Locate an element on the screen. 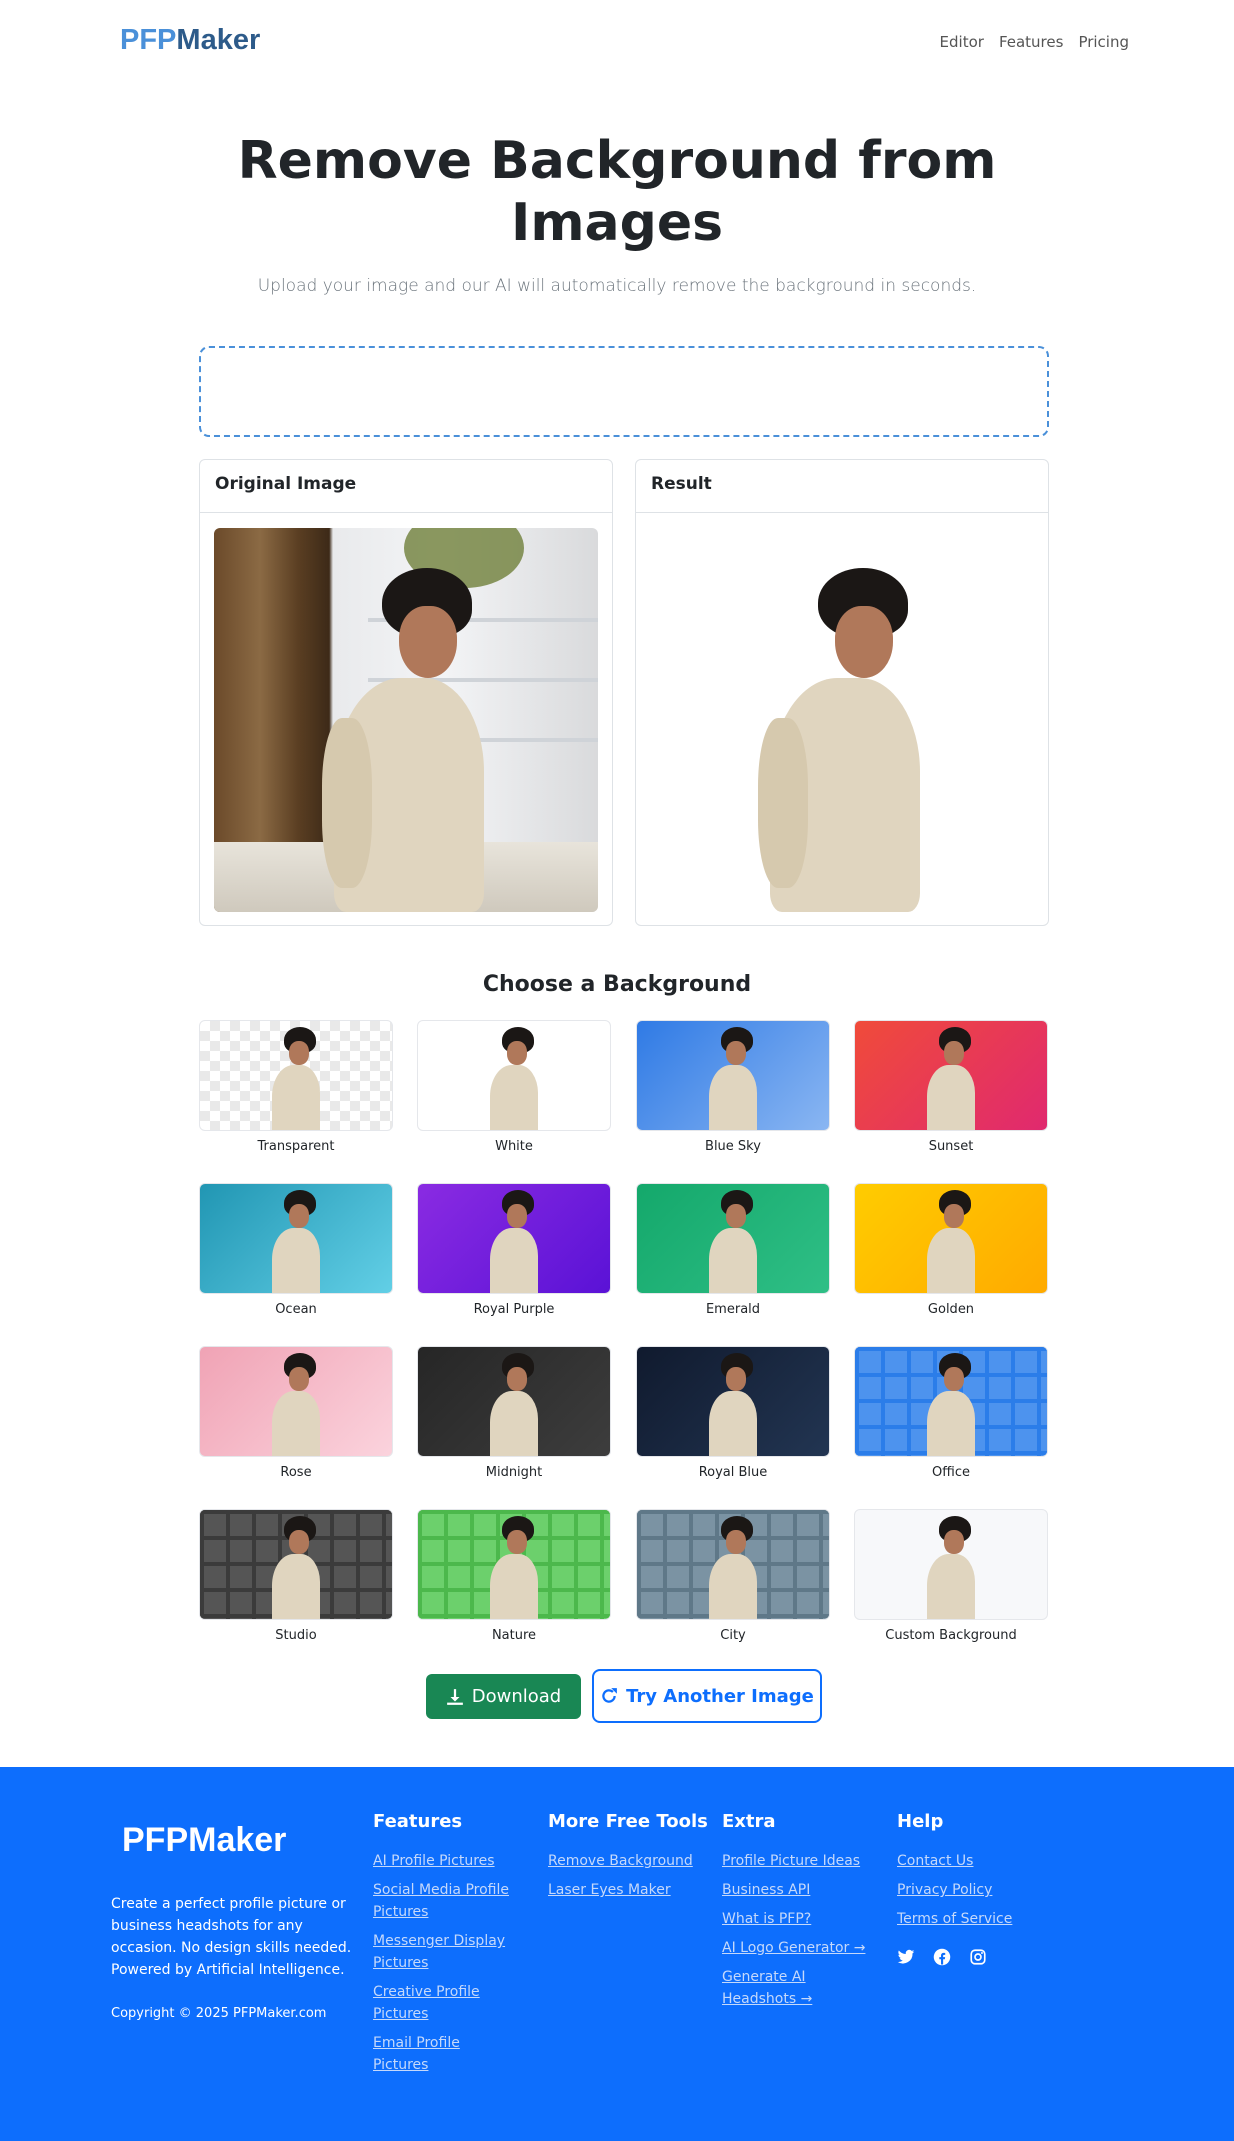  background-option: Nature is located at coordinates (514, 1576).